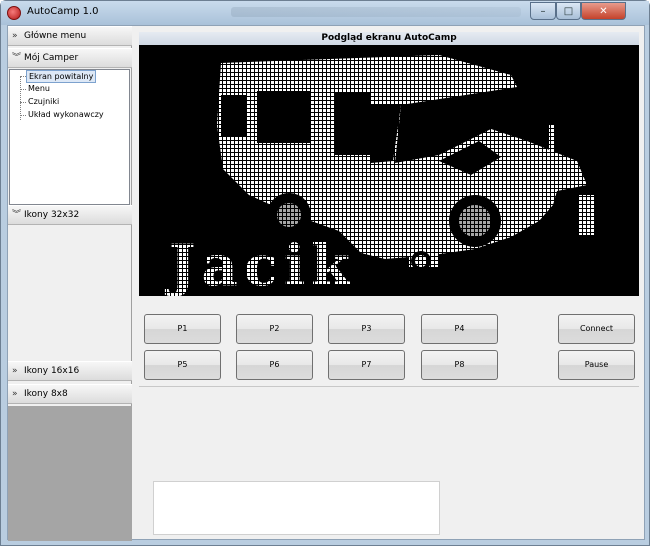 This screenshot has width=650, height=546. Describe the element at coordinates (596, 365) in the screenshot. I see `pause-button: Pause` at that location.